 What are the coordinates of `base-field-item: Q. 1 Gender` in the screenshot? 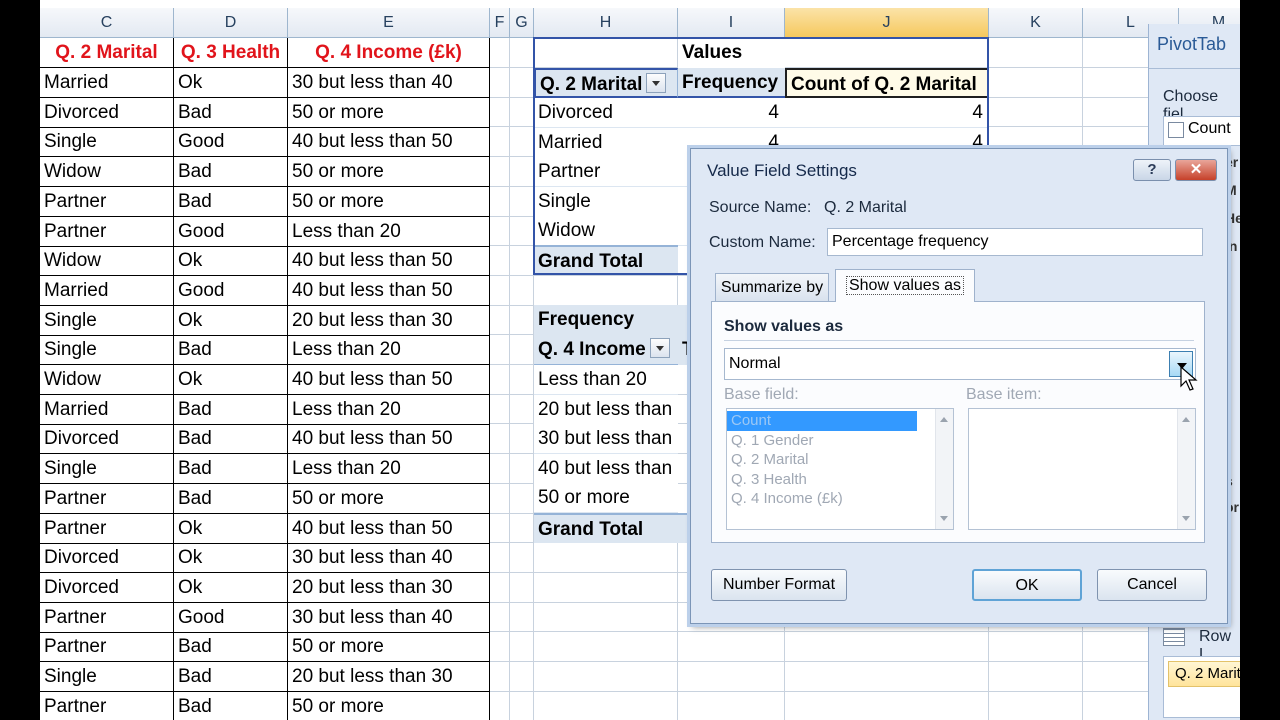 It's located at (840, 441).